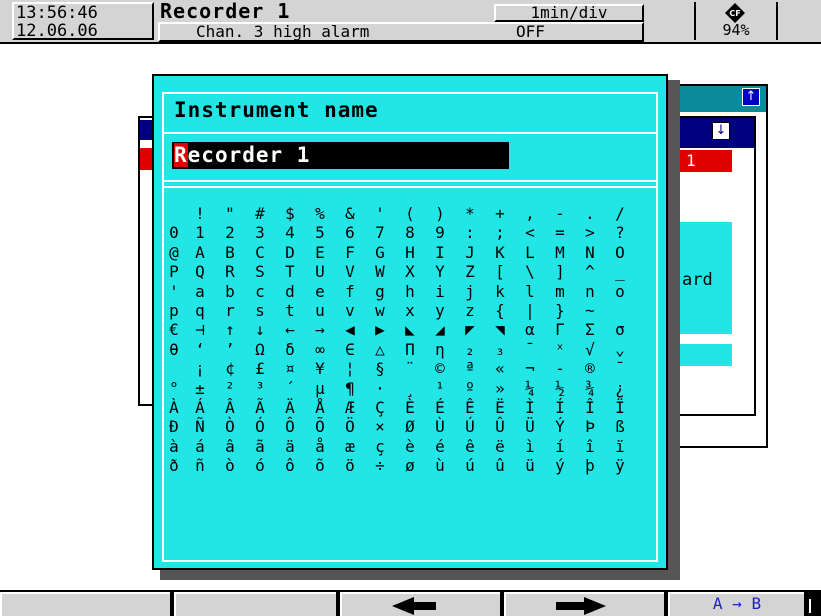 Image resolution: width=821 pixels, height=616 pixels. What do you see at coordinates (560, 388) in the screenshot?
I see `char-key: ½` at bounding box center [560, 388].